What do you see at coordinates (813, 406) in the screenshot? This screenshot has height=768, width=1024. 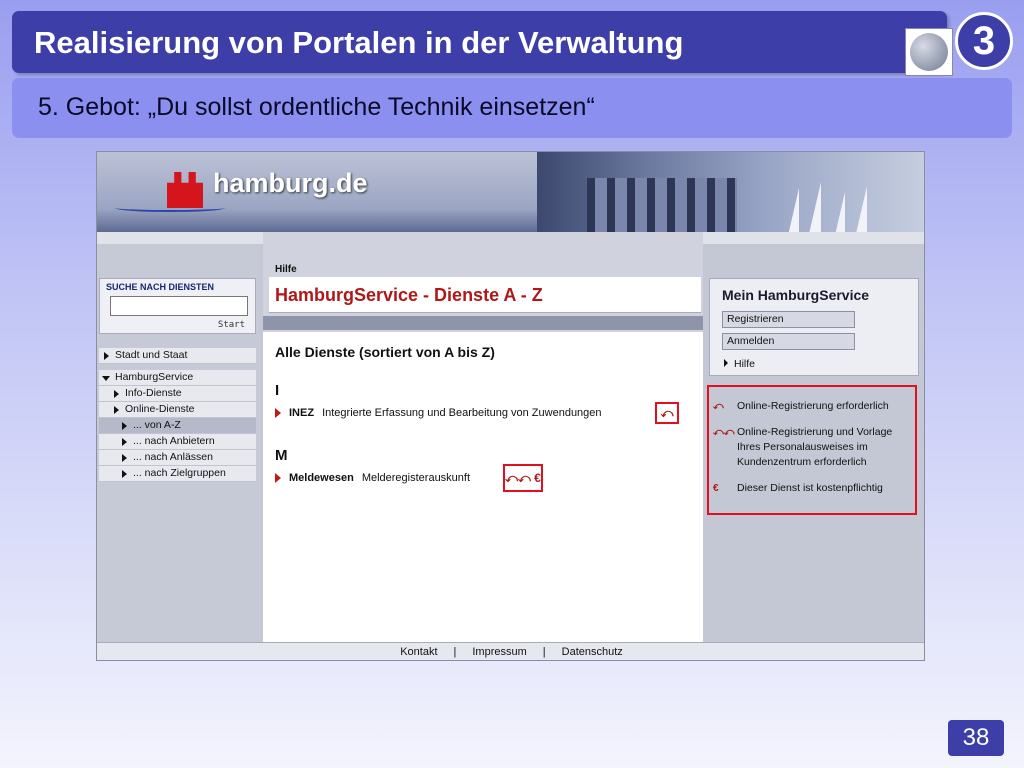 I see `legend-text: Online-Registrierung erforderlich` at bounding box center [813, 406].